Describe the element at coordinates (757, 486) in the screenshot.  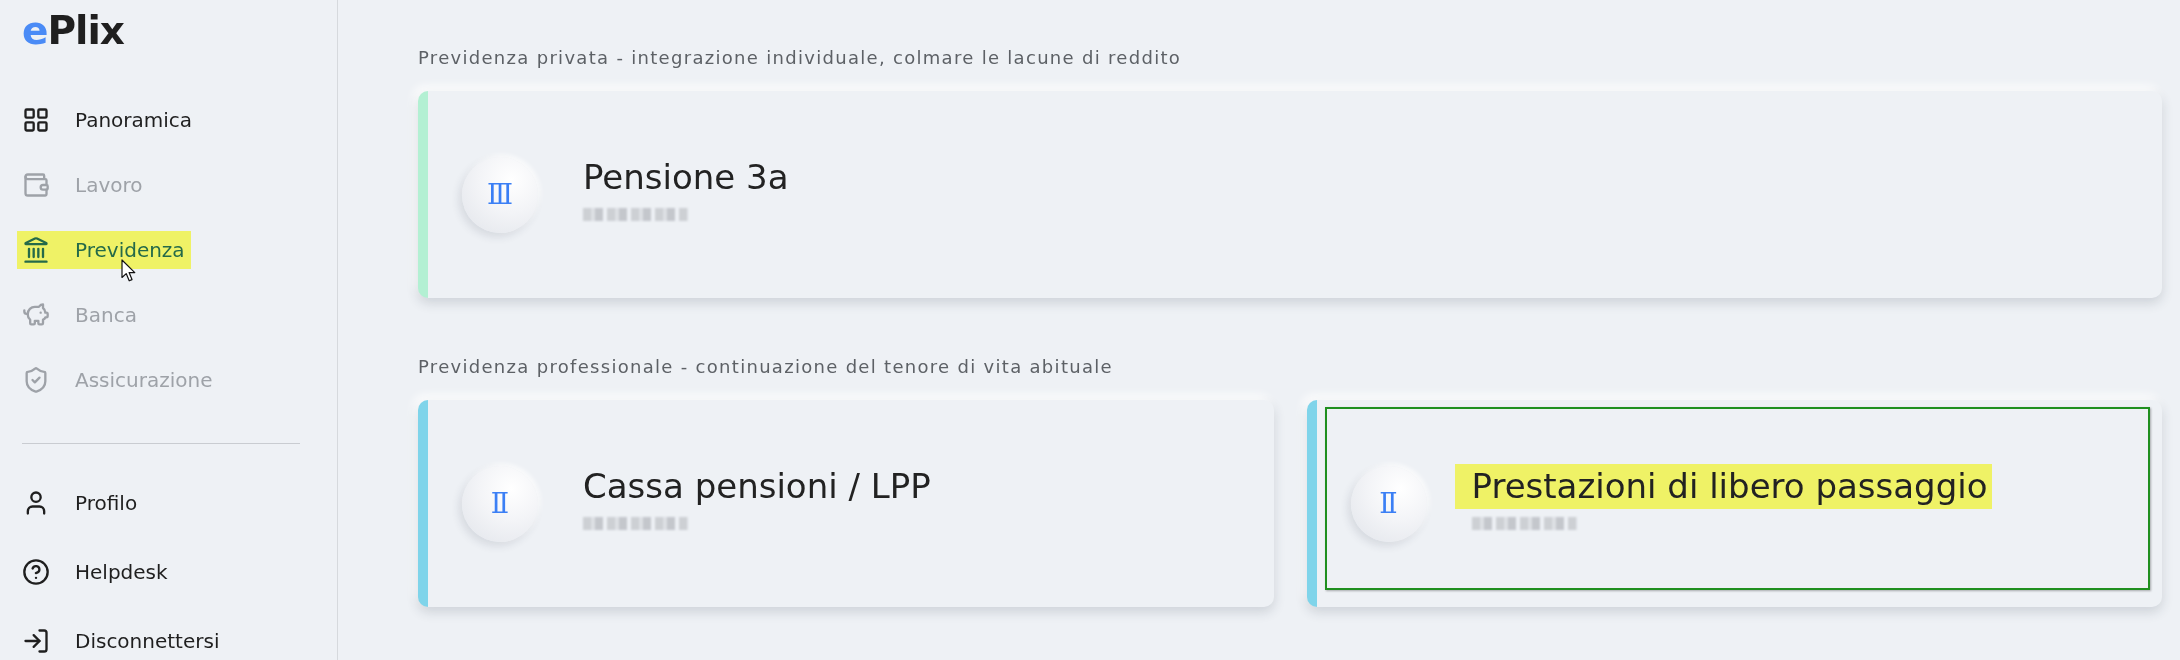
I see `card-title: Cassa pensioni / LPP` at that location.